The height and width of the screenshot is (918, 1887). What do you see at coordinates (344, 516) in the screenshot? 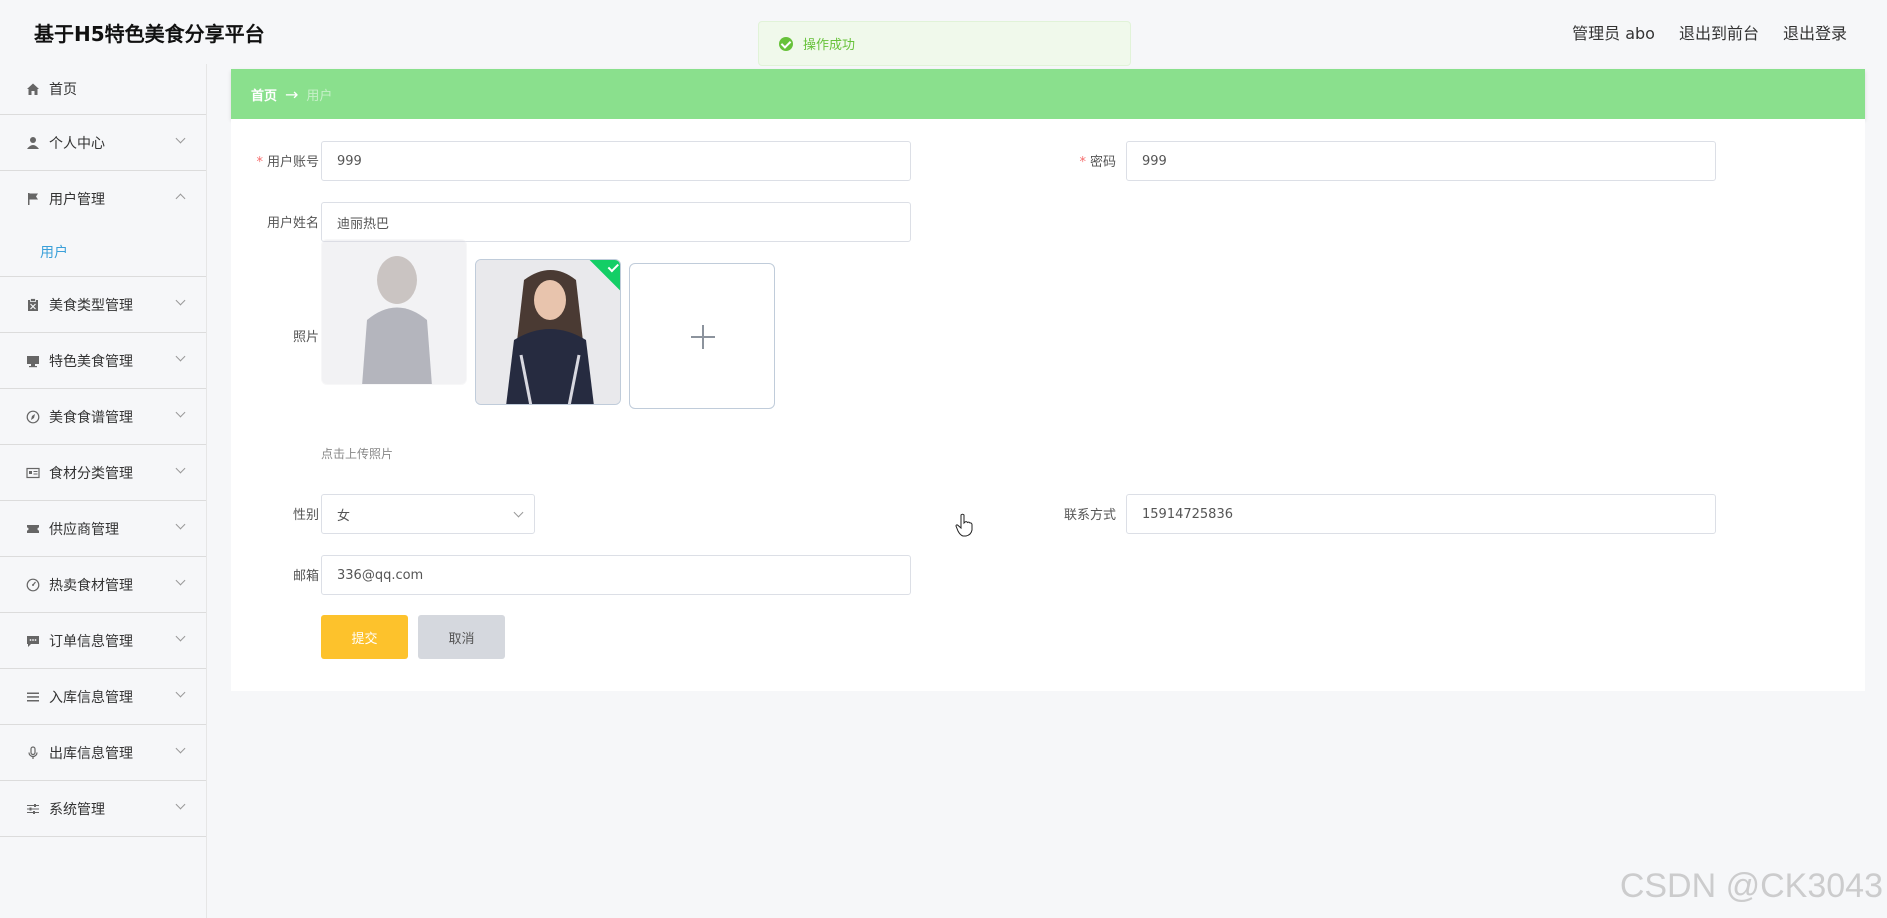
I see `gender-selected-value: 女` at bounding box center [344, 516].